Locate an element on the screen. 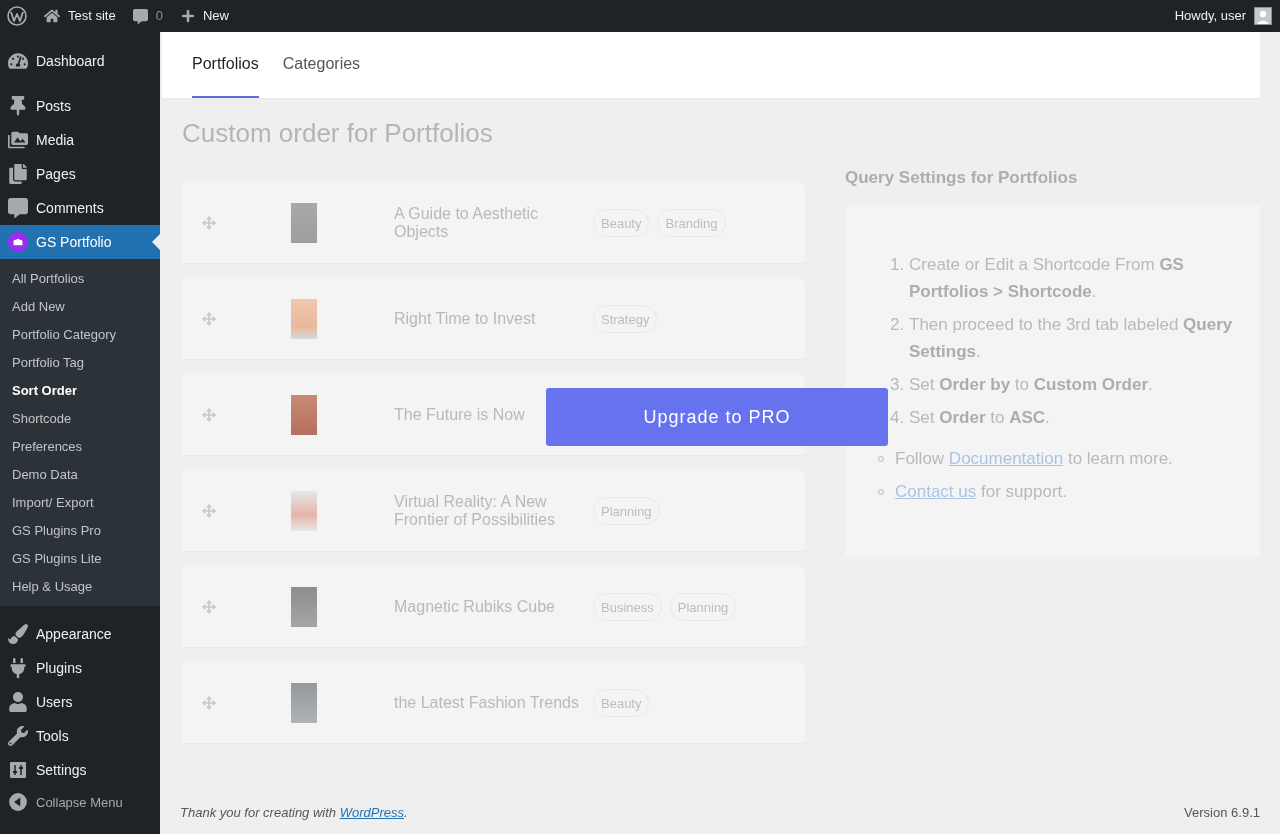 Image resolution: width=1280 pixels, height=834 pixels. menu-item: Posts is located at coordinates (80, 106).